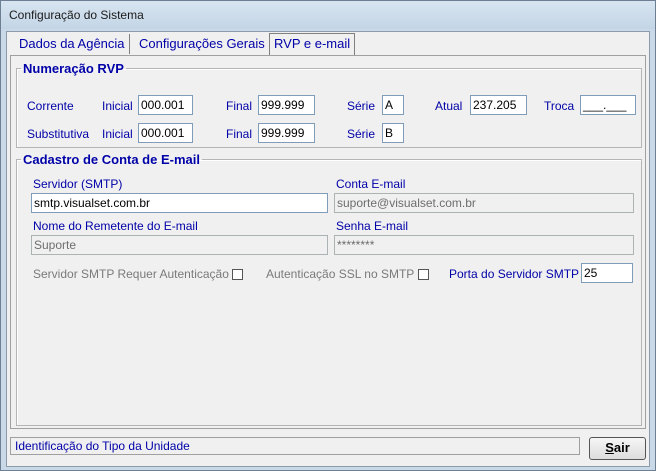 This screenshot has height=471, width=656. What do you see at coordinates (340, 274) in the screenshot?
I see `ssl-smtp-label: Autenticação SSL no SMTP` at bounding box center [340, 274].